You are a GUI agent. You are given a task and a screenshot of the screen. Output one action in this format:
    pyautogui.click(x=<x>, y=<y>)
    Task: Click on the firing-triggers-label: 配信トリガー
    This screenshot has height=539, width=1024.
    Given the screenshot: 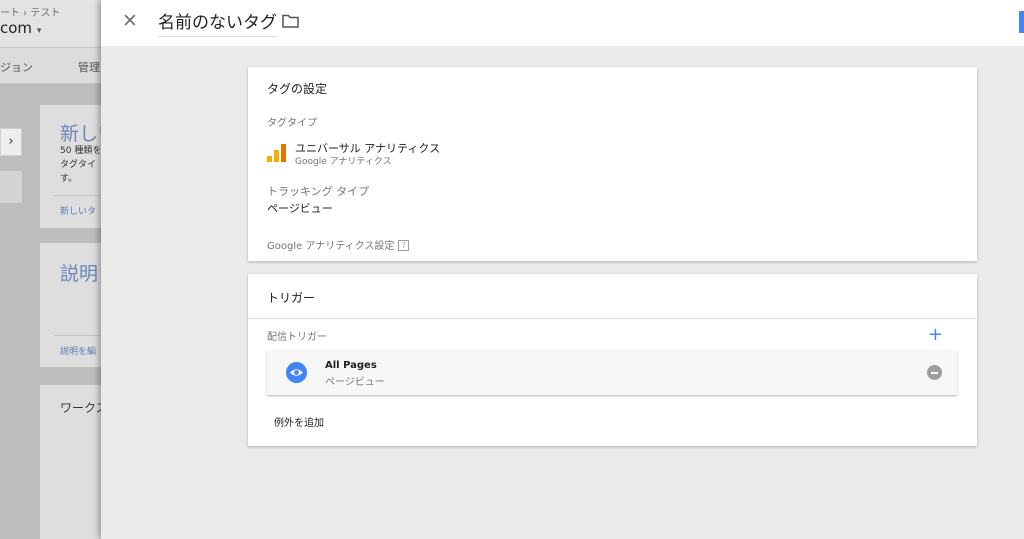 What is the action you would take?
    pyautogui.click(x=297, y=337)
    